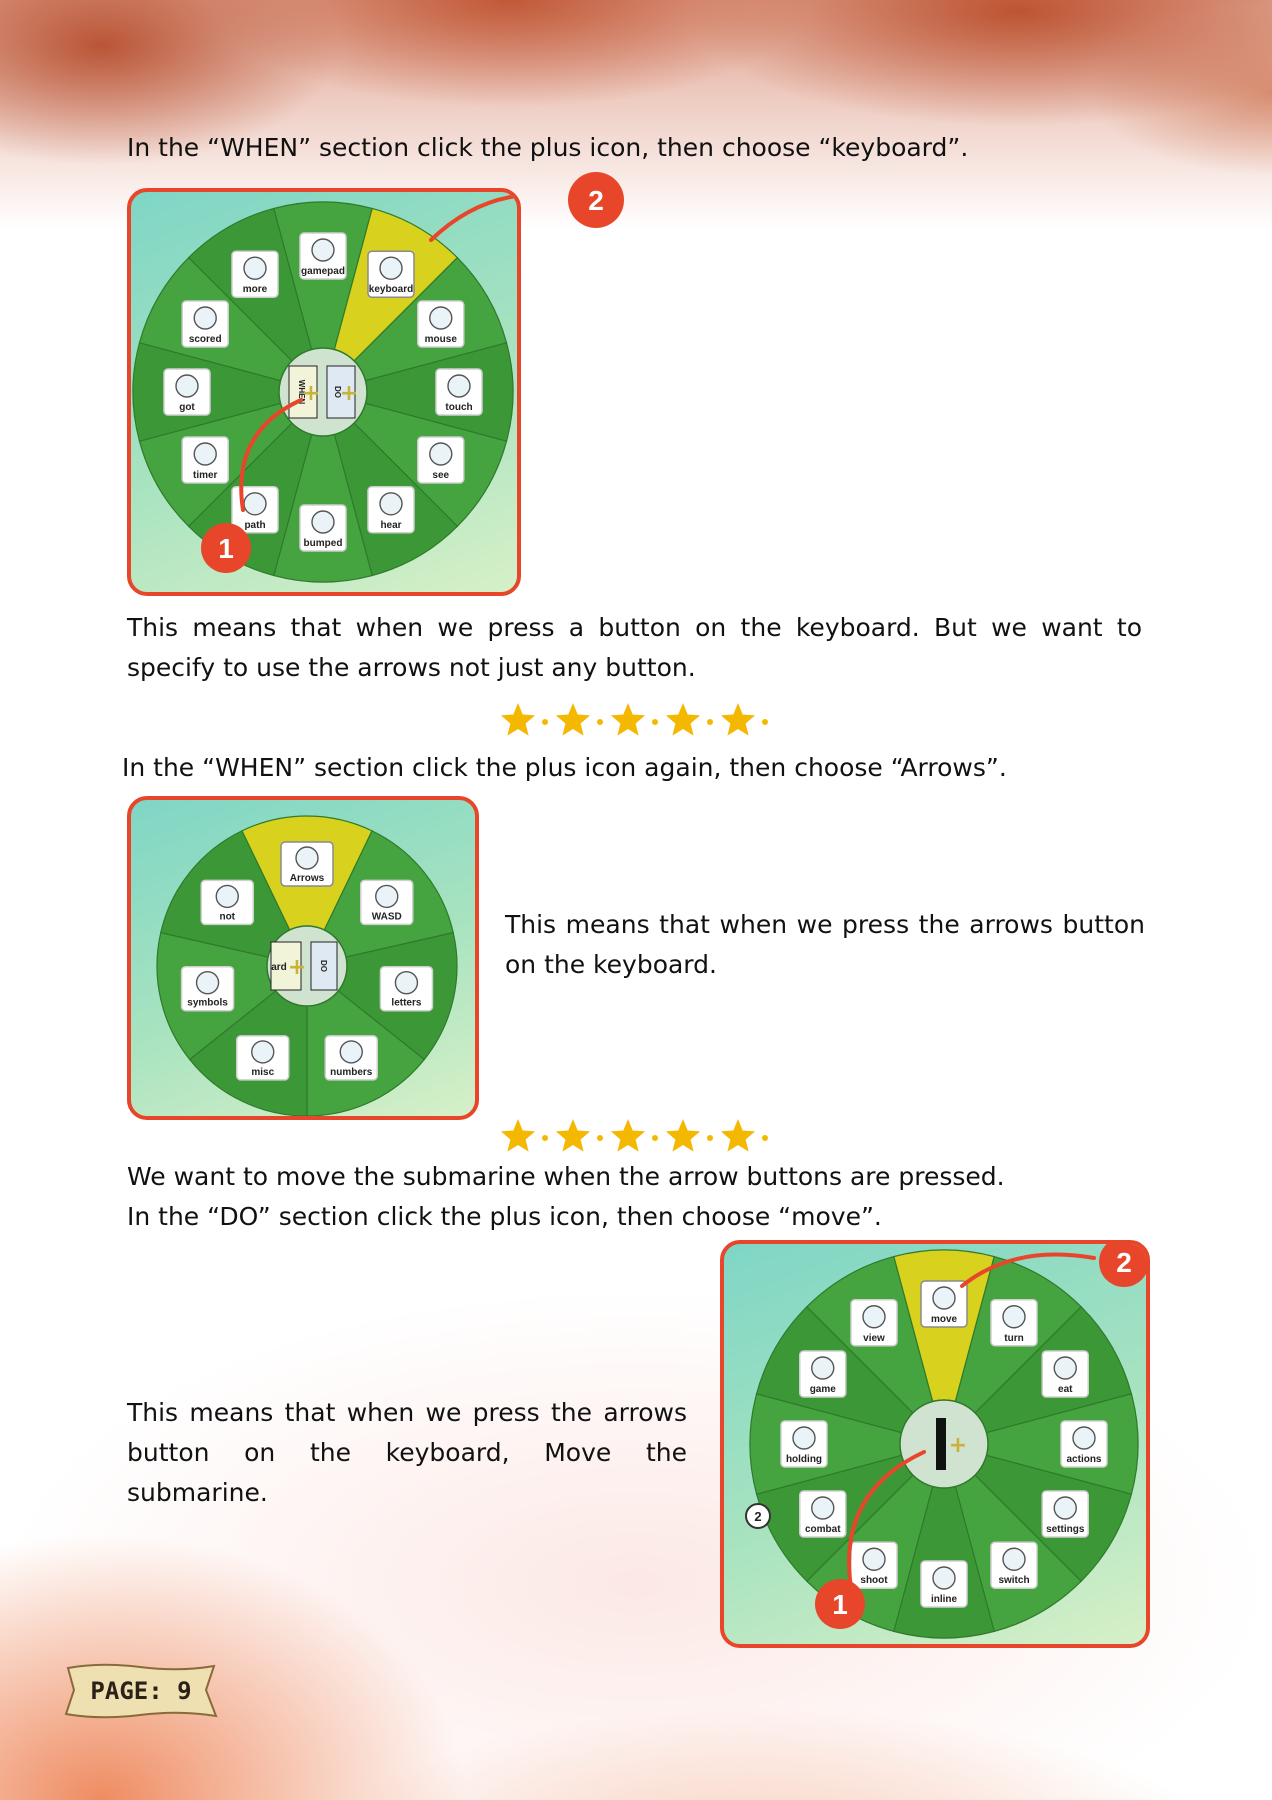  I want to click on wheel1-gamepad-label: gamepad, so click(323, 271).